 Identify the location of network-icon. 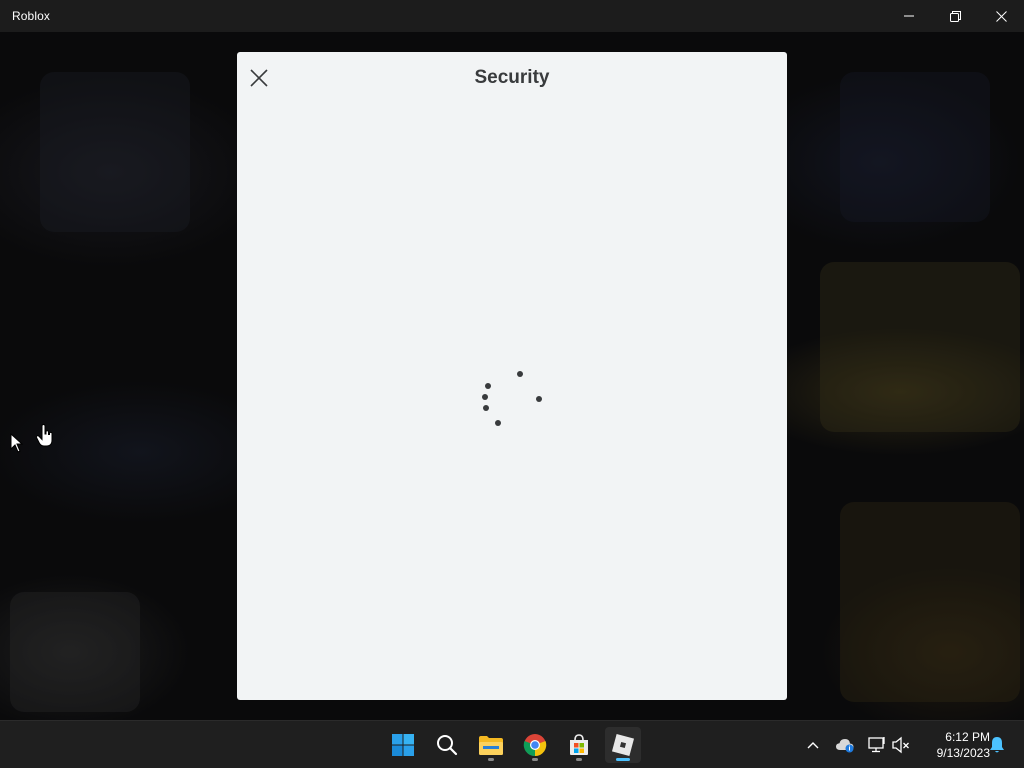
(876, 745).